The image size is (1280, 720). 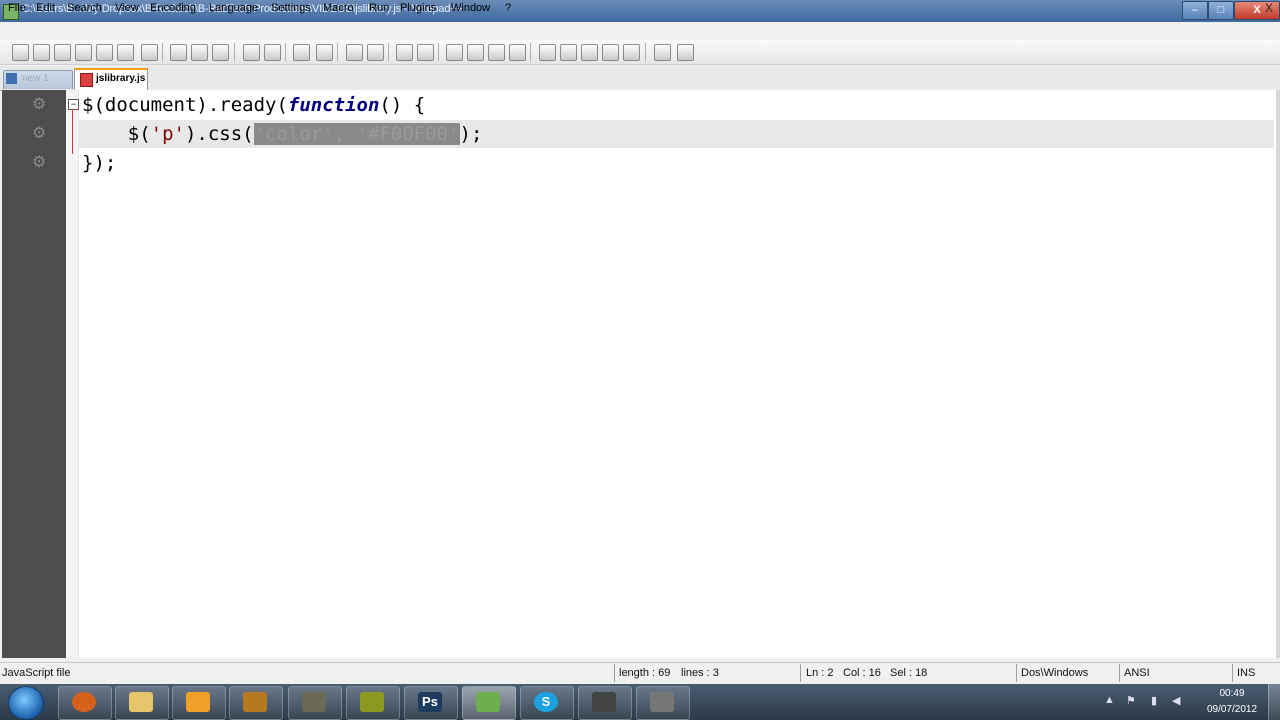 I want to click on start-button, so click(x=26, y=703).